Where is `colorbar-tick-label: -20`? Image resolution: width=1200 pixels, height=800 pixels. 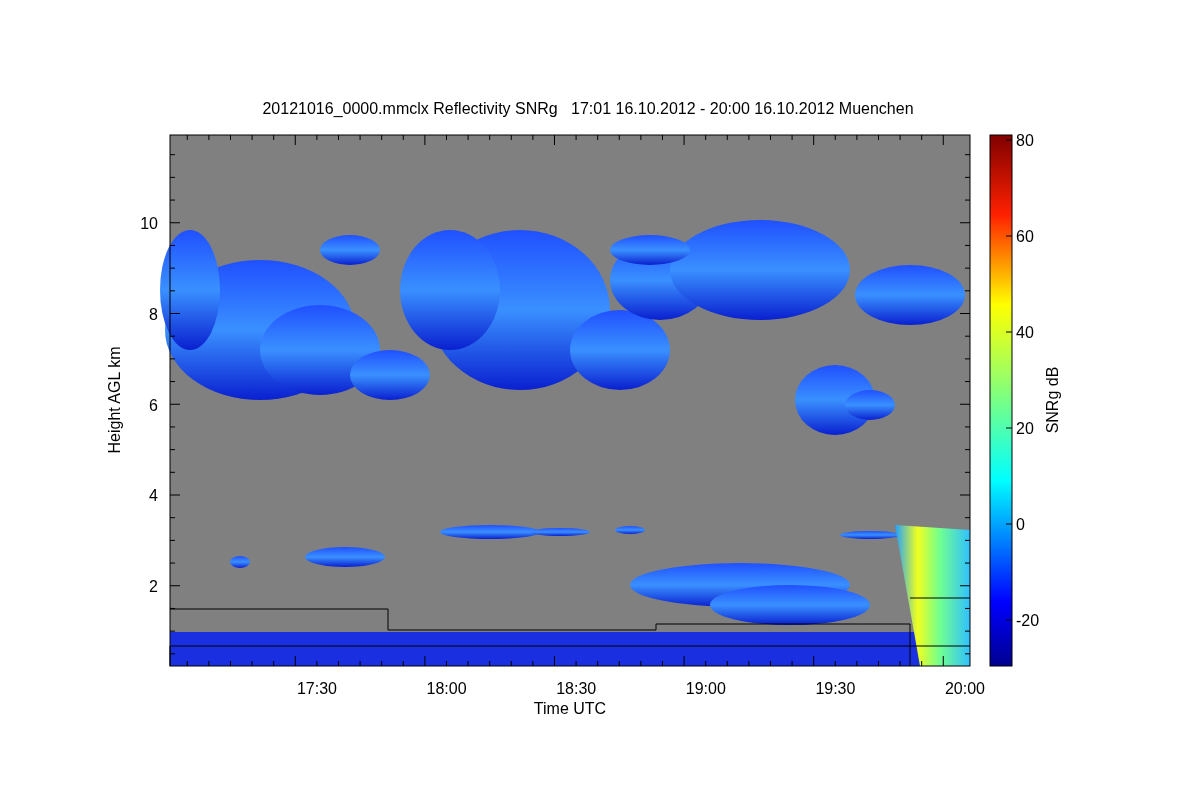 colorbar-tick-label: -20 is located at coordinates (1028, 620).